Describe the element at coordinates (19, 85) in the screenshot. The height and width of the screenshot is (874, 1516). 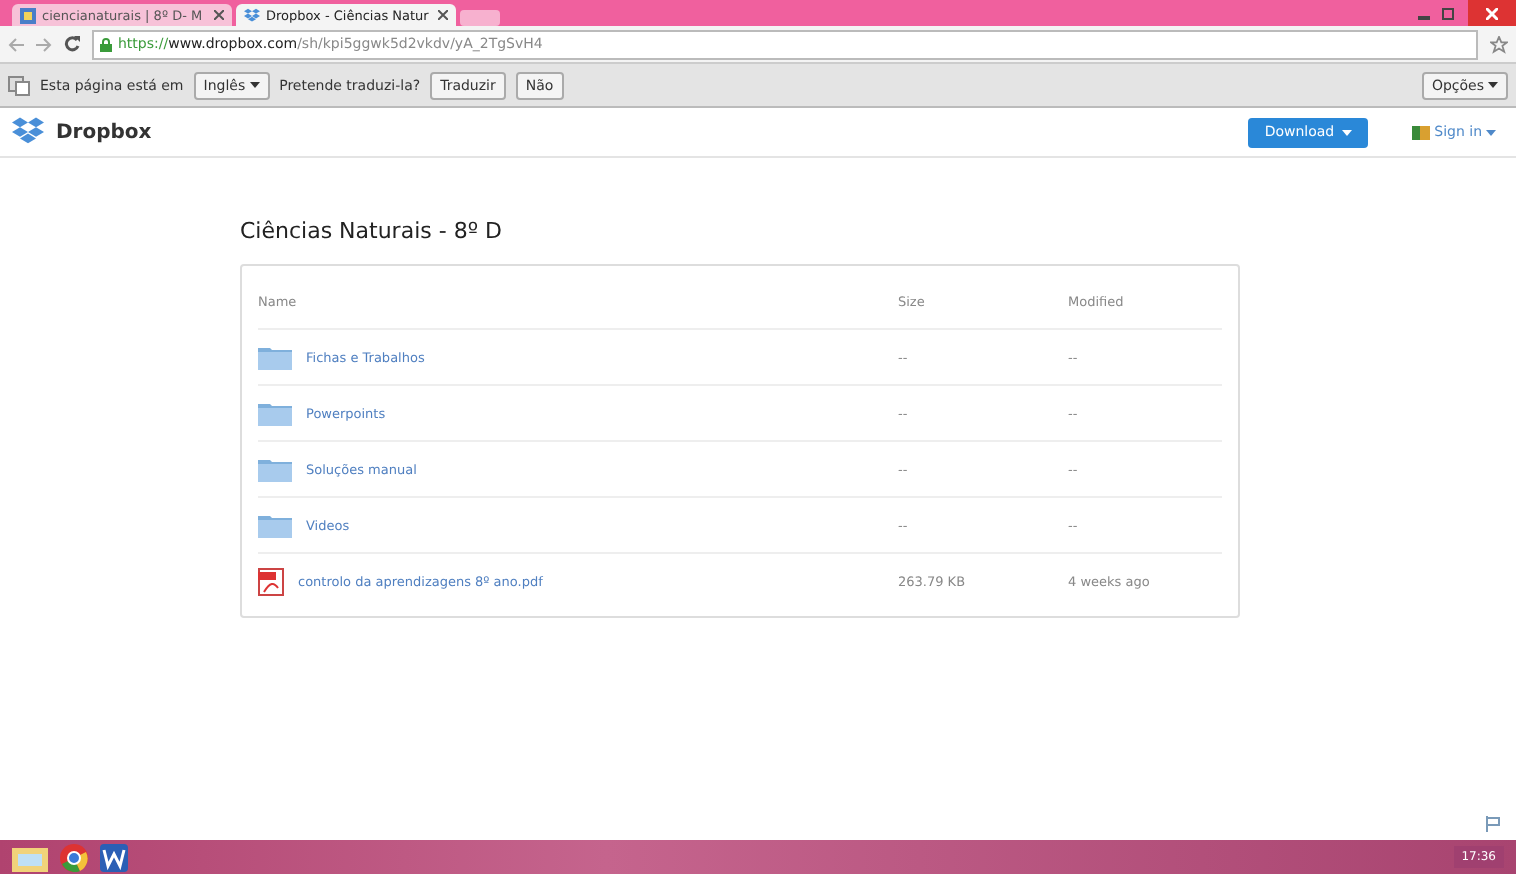
I see `translate-icon` at that location.